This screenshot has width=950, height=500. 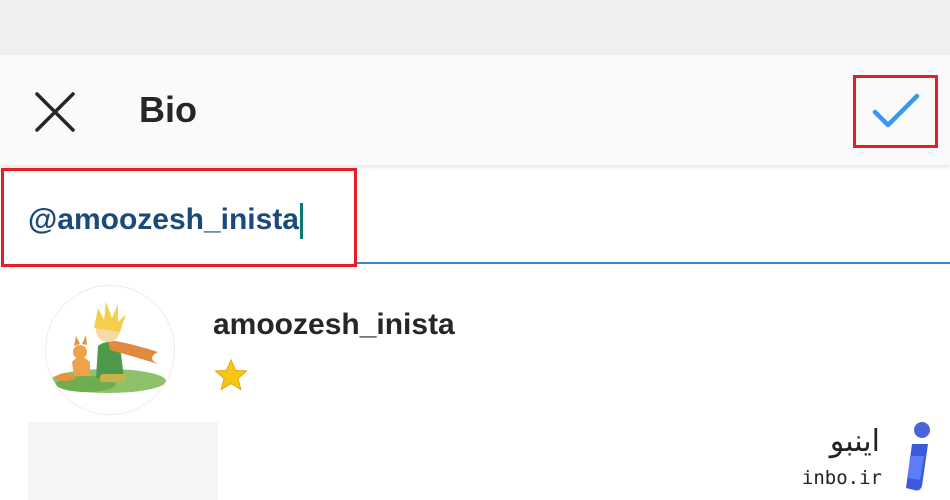 I want to click on little-prince-illustration, so click(x=108, y=347).